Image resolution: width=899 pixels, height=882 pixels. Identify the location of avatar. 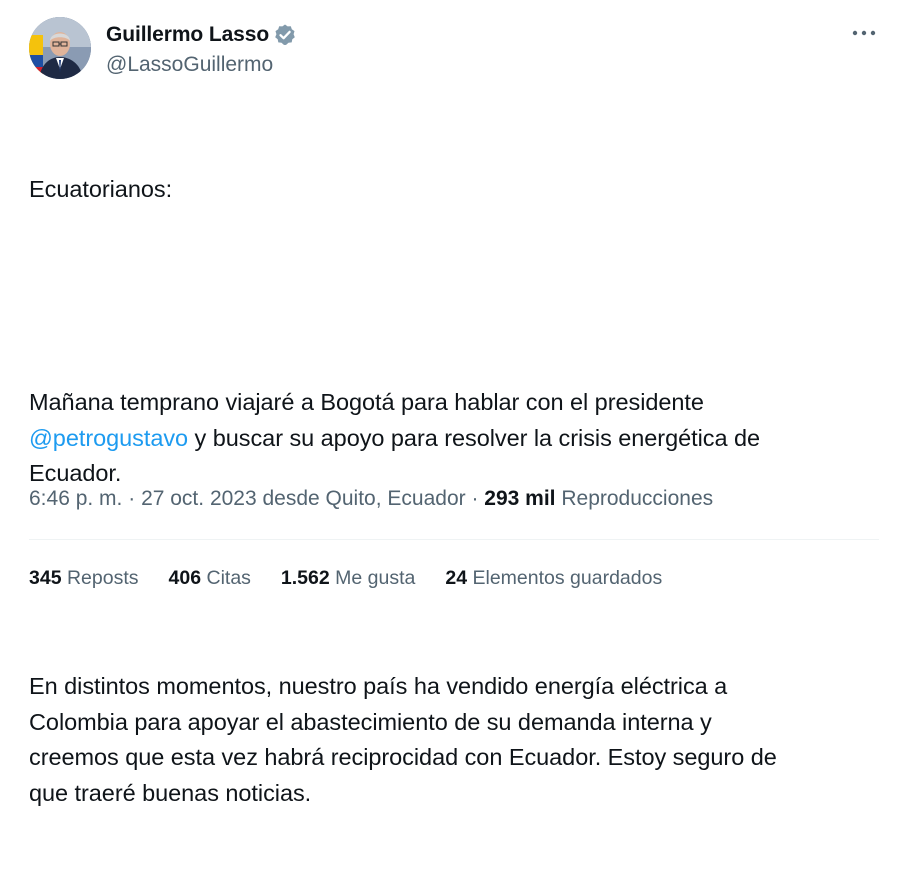
(60, 48).